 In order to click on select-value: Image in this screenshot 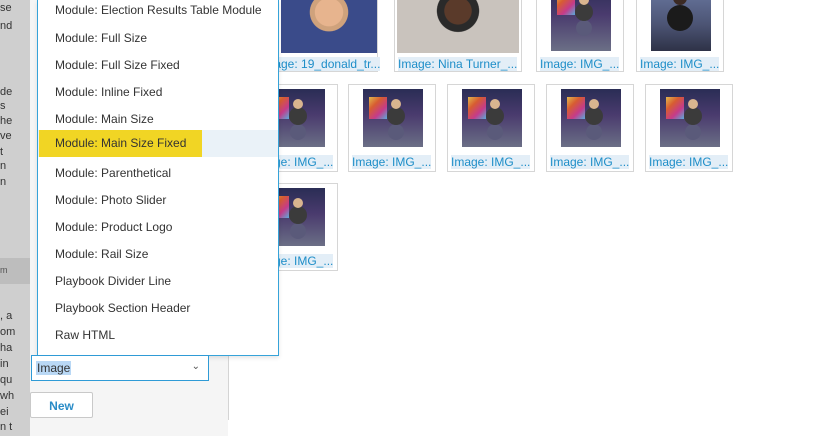, I will do `click(54, 368)`.